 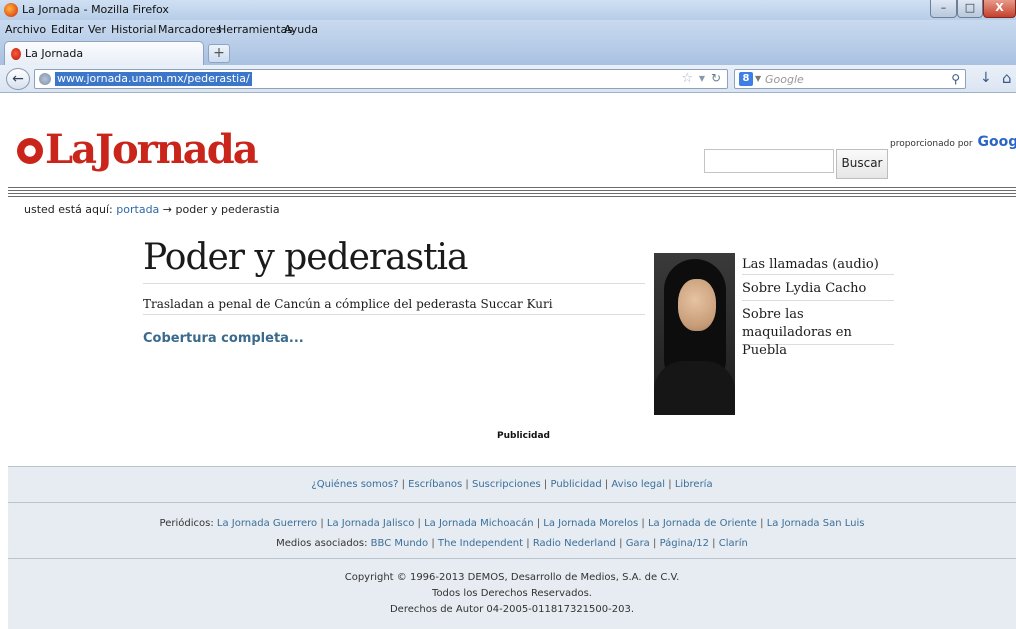 I want to click on search-engine-dropdown-icon: ▼, so click(x=758, y=78).